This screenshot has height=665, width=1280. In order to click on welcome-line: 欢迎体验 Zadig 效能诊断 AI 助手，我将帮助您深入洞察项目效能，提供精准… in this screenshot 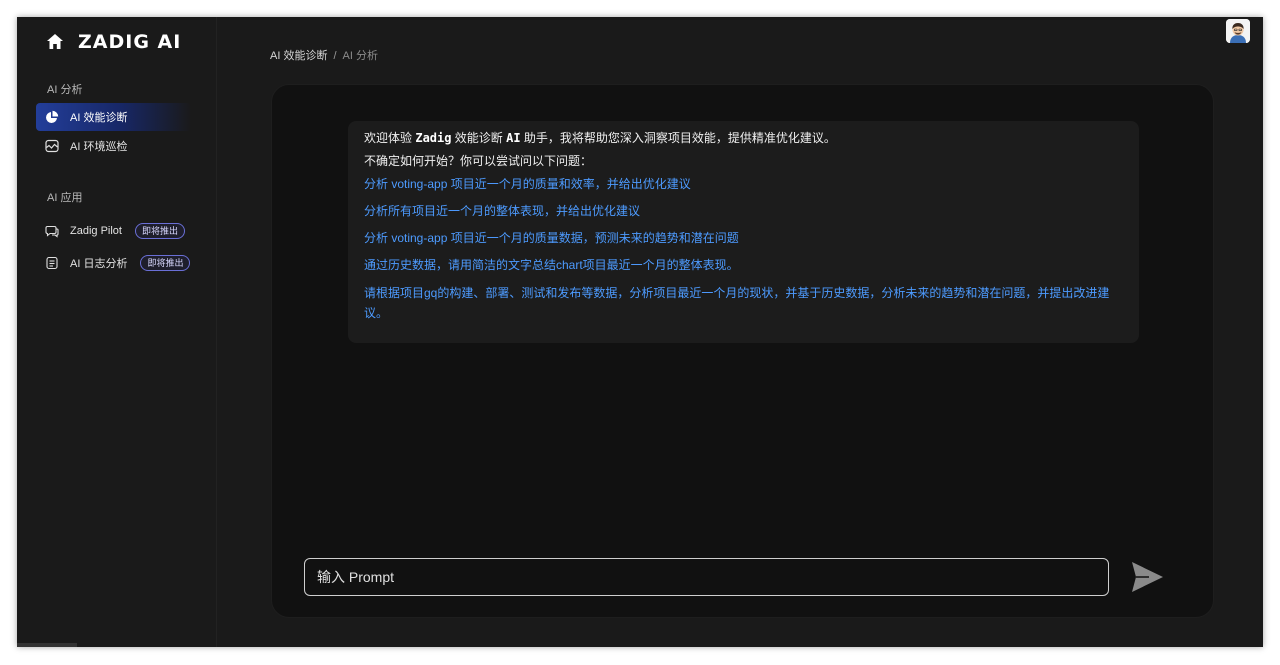, I will do `click(743, 138)`.